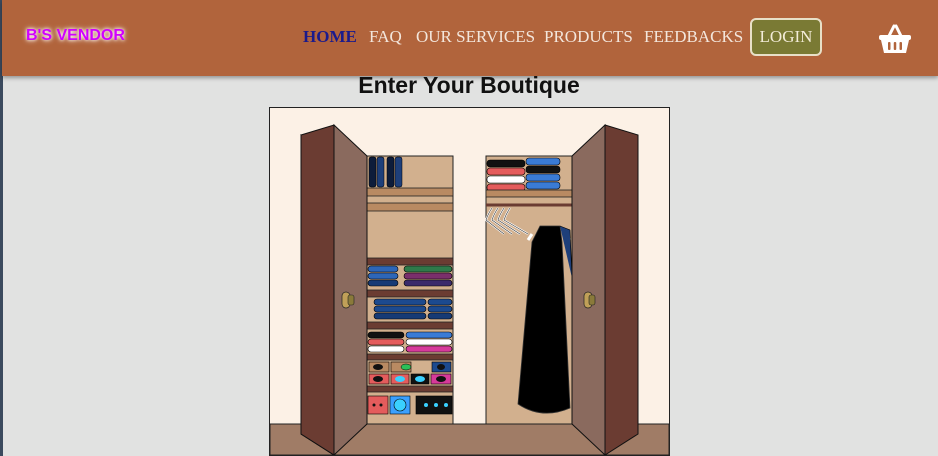 The image size is (938, 456). What do you see at coordinates (385, 37) in the screenshot?
I see `nav-link-faq: FAQ` at bounding box center [385, 37].